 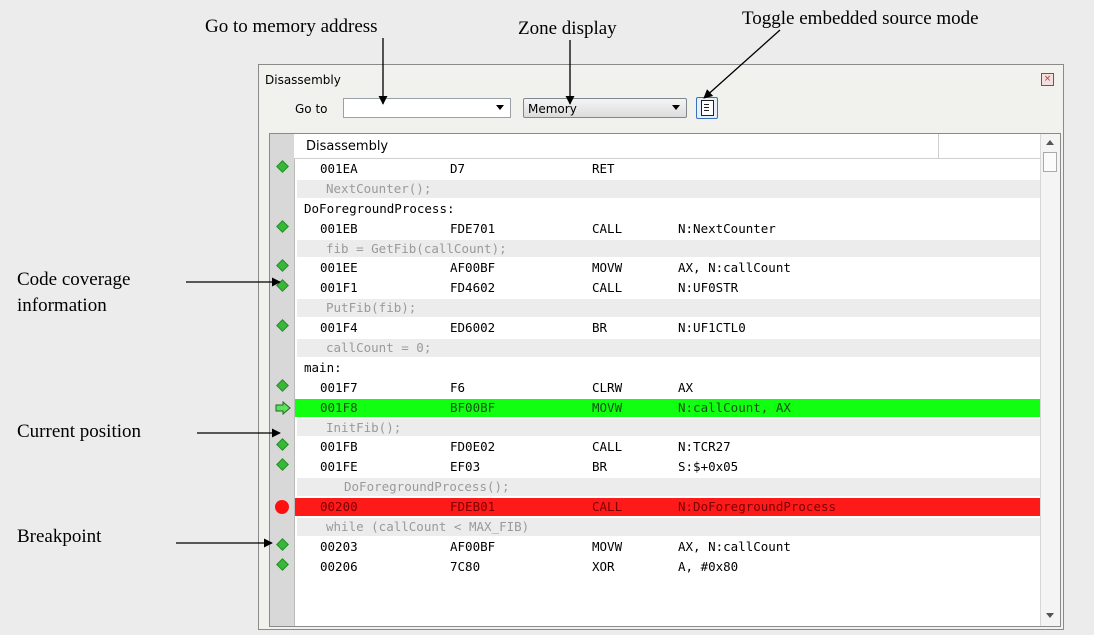 I want to click on table-row: fib = GetFib(callCount);, so click(x=656, y=249).